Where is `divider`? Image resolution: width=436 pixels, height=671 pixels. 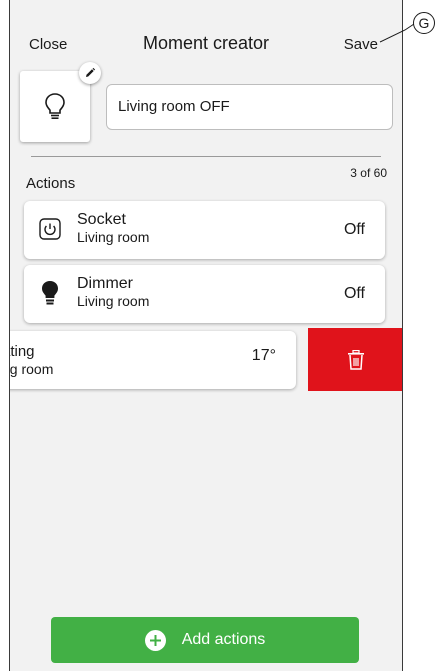
divider is located at coordinates (206, 156).